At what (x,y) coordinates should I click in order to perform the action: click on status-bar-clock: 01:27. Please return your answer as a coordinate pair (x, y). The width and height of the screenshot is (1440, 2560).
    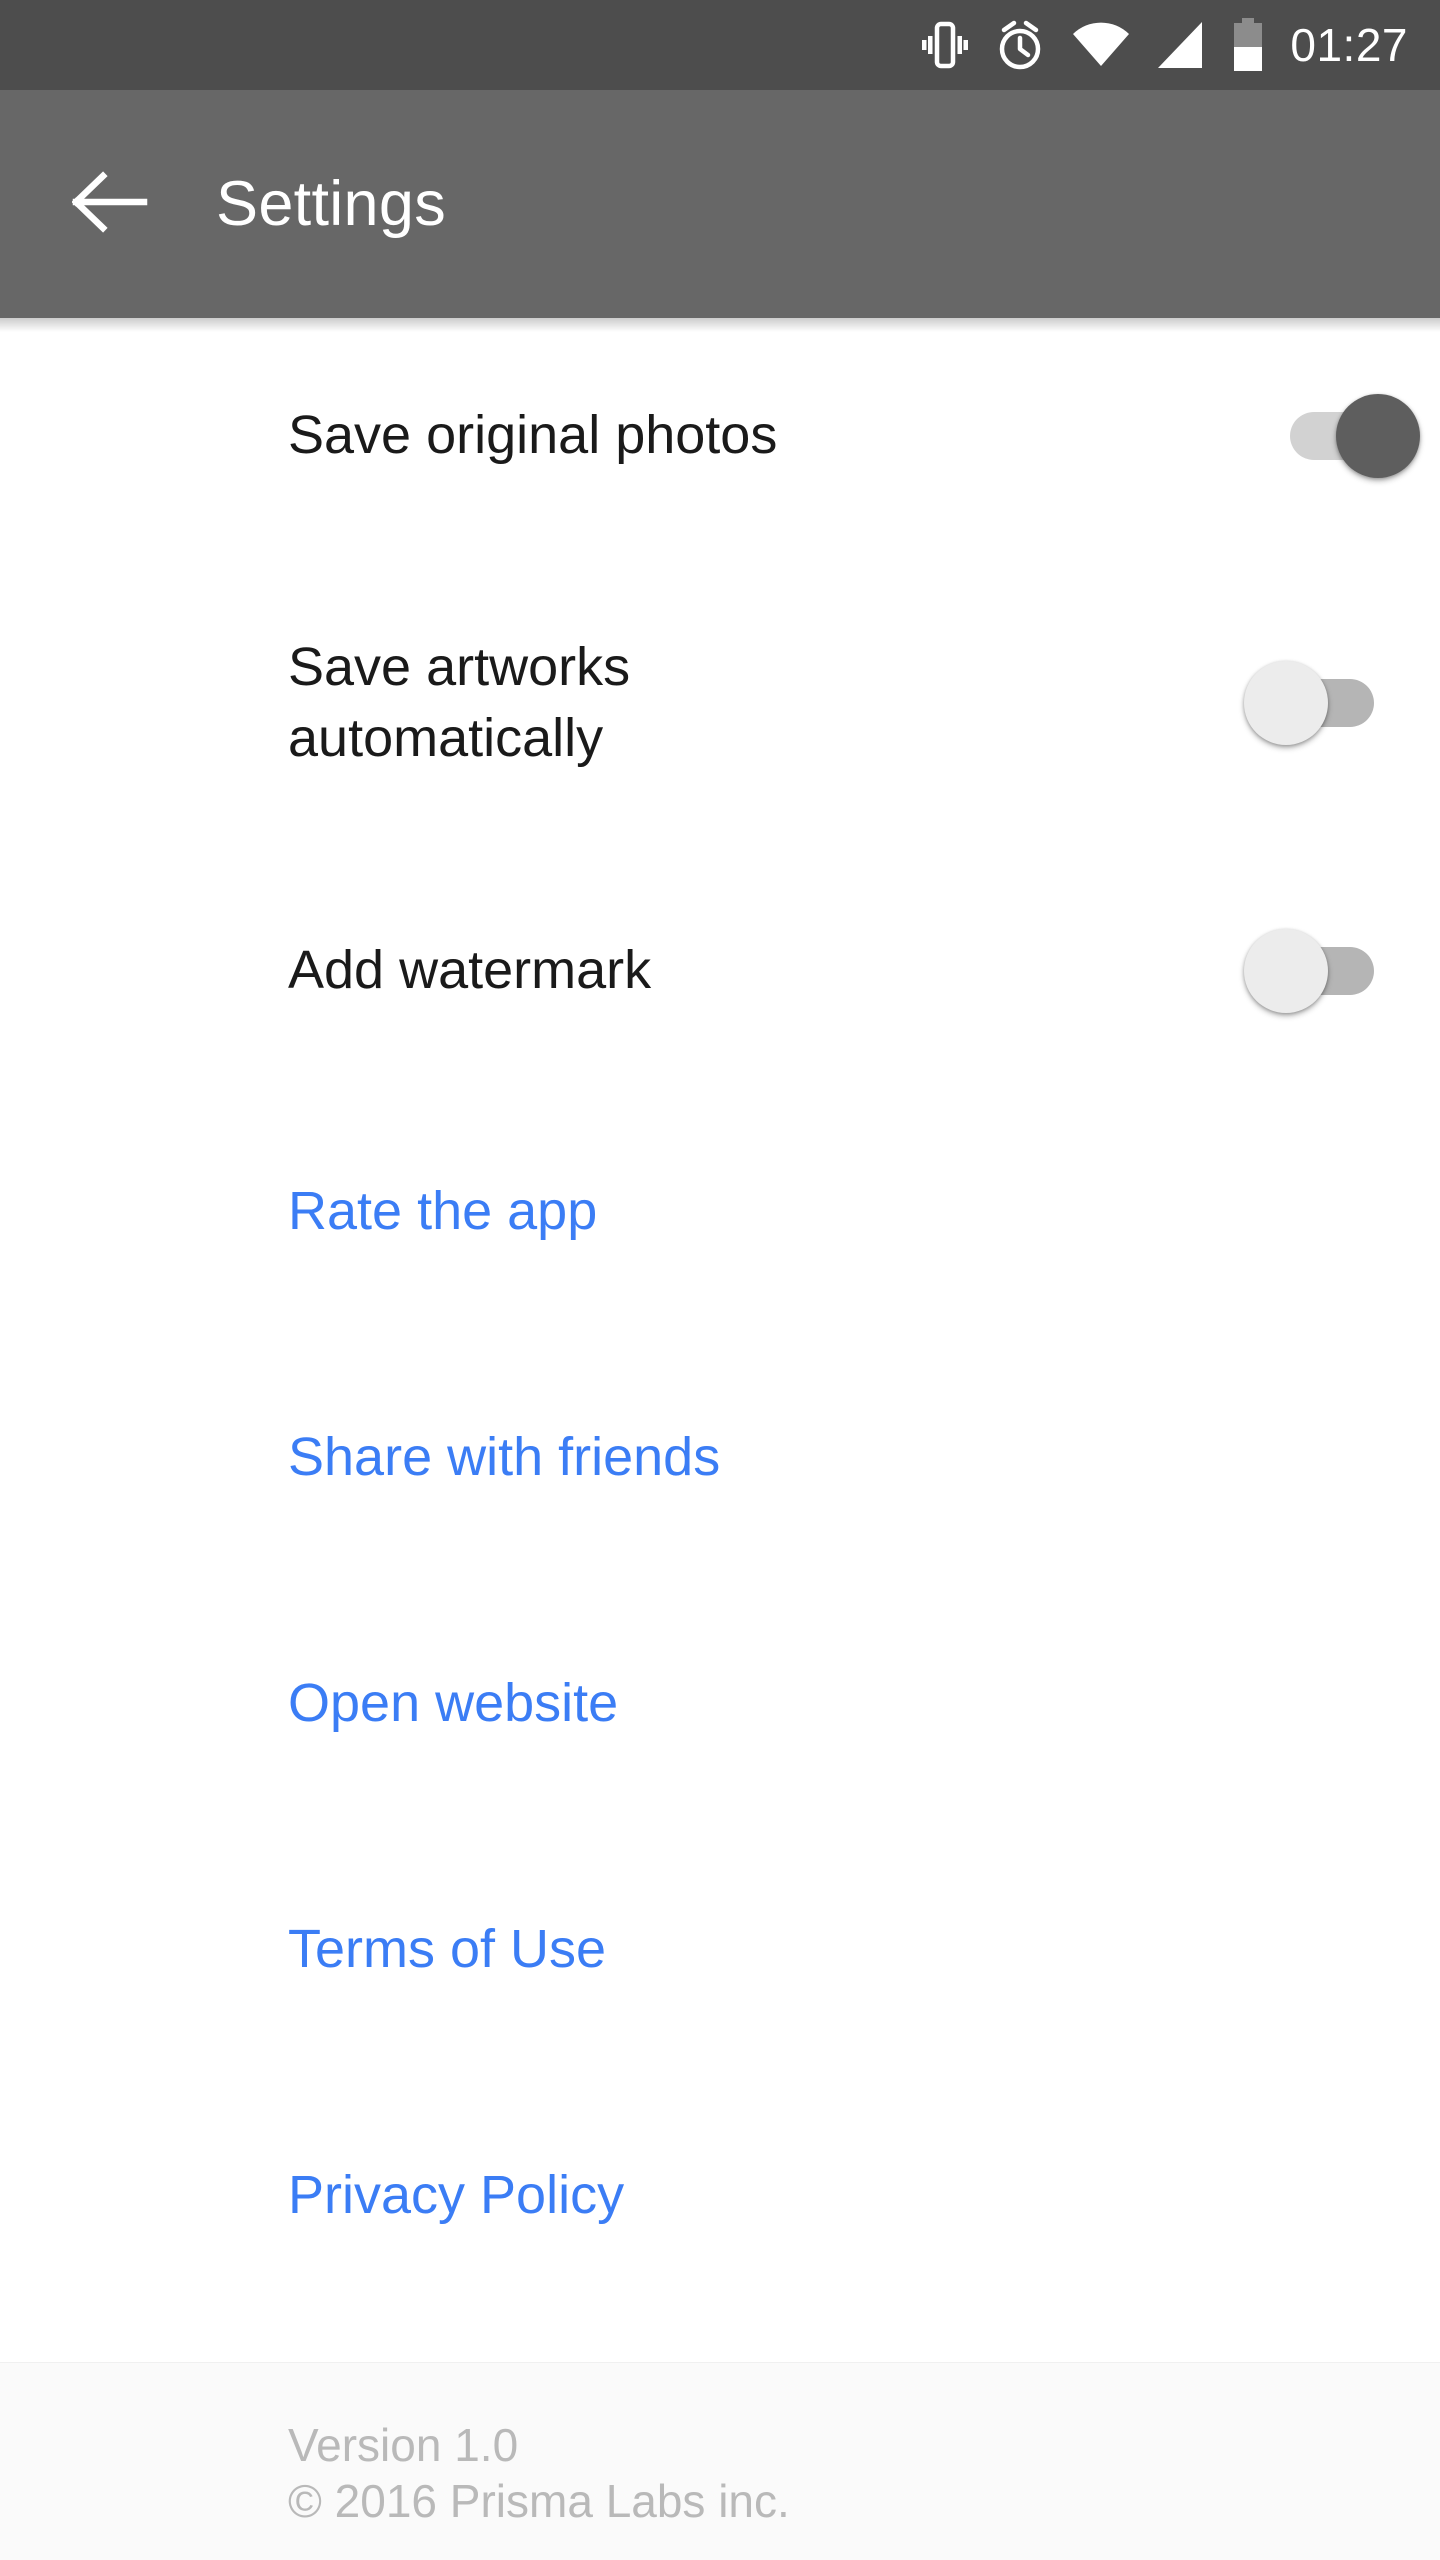
    Looking at the image, I should click on (1349, 45).